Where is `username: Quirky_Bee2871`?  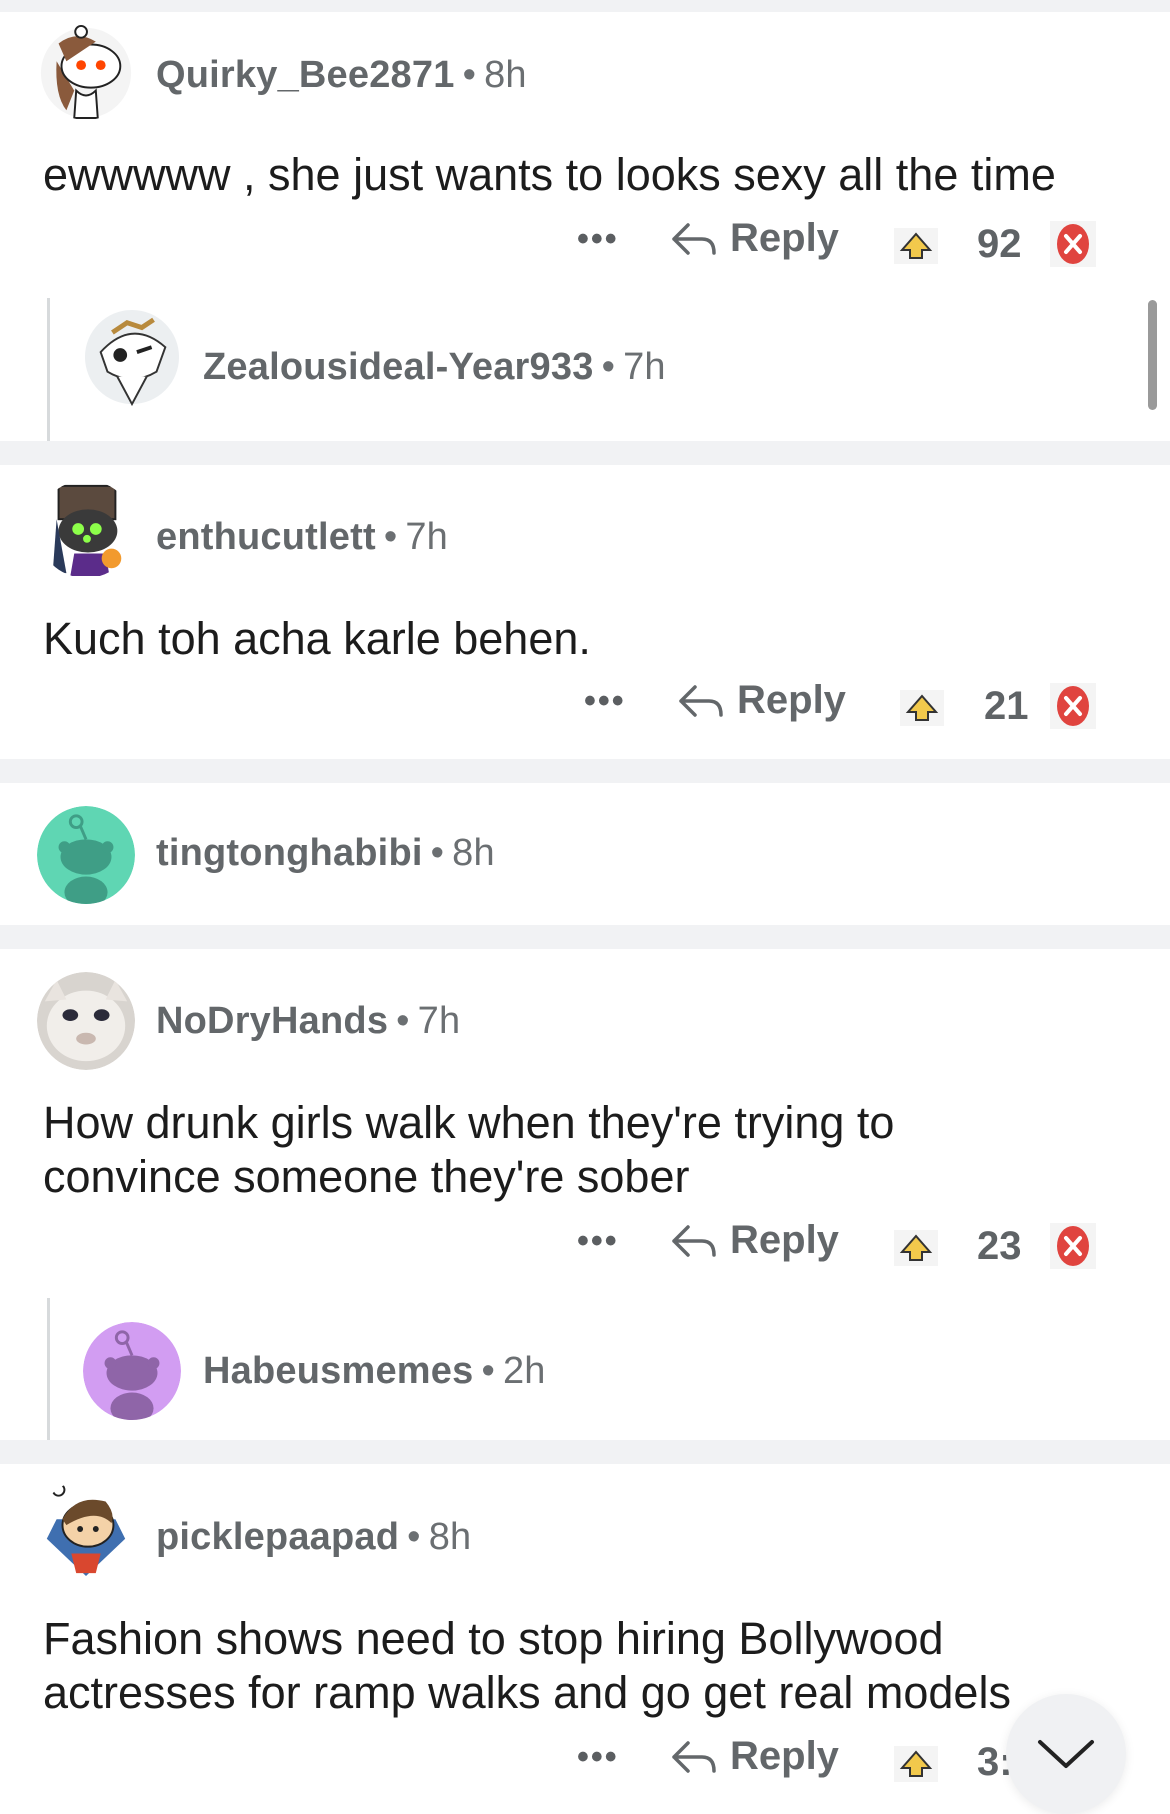 username: Quirky_Bee2871 is located at coordinates (305, 75).